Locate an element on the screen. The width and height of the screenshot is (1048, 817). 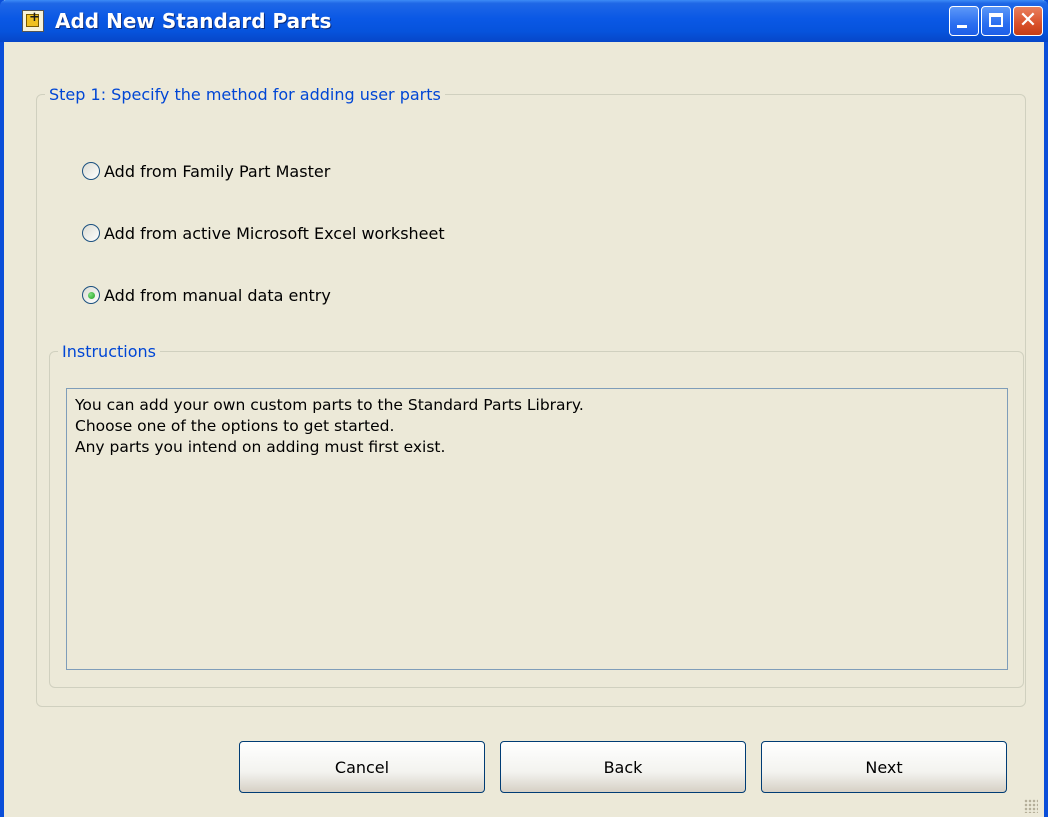
radio-family-part-master: Add from Family Part Master is located at coordinates (206, 171).